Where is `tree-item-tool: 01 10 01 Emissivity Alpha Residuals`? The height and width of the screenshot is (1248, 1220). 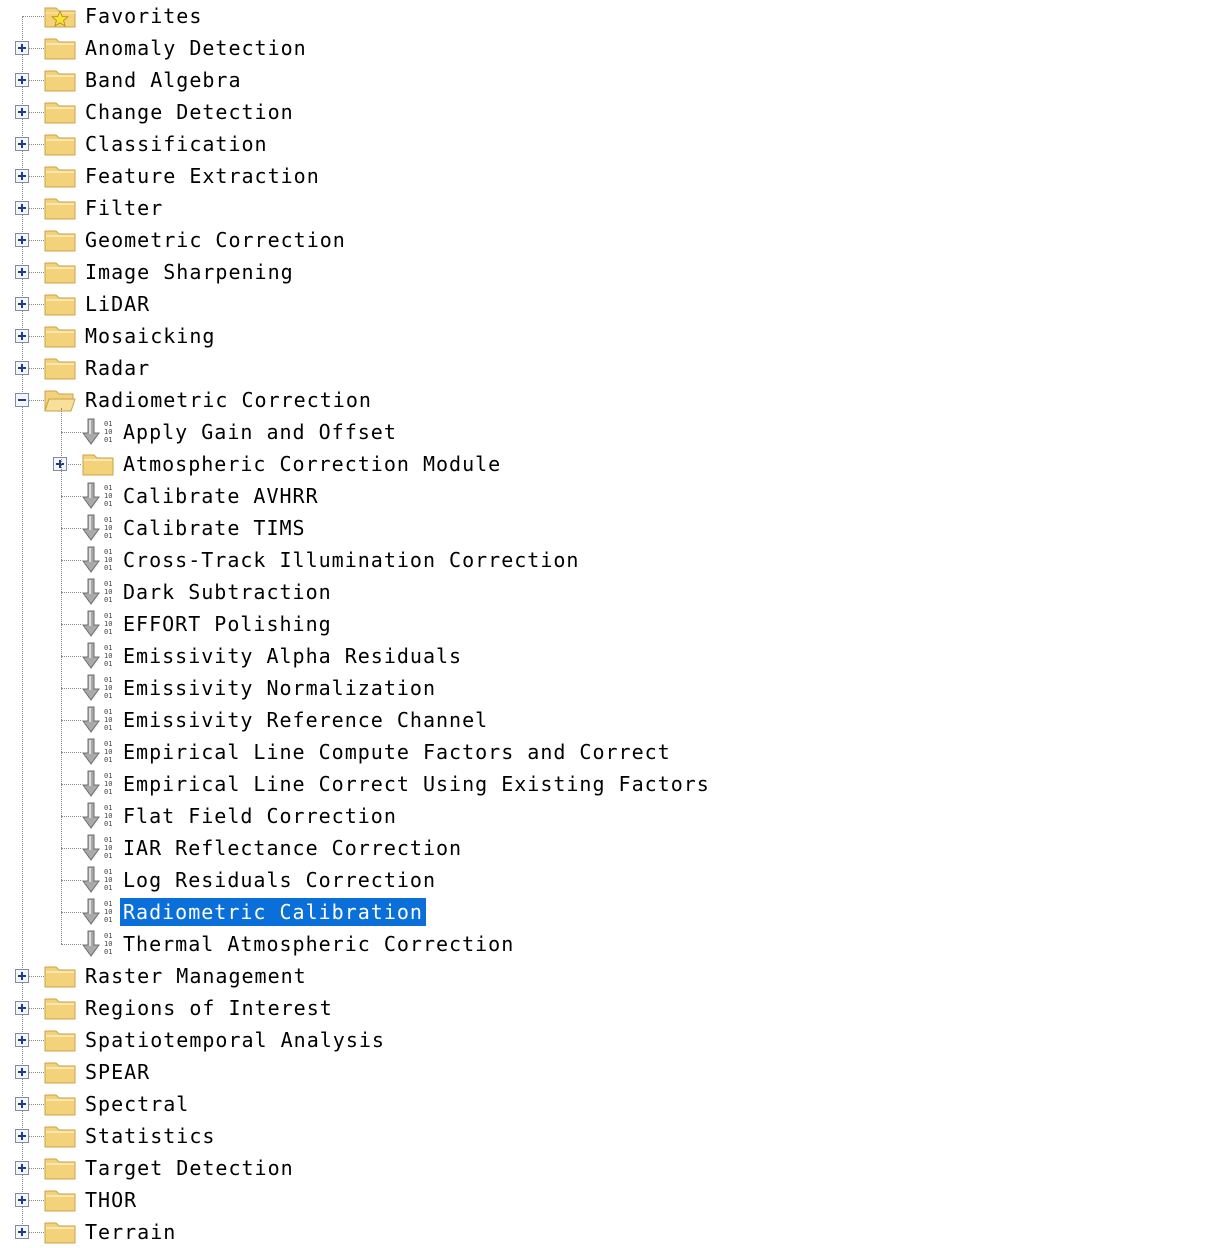
tree-item-tool: 01 10 01 Emissivity Alpha Residuals is located at coordinates (610, 656).